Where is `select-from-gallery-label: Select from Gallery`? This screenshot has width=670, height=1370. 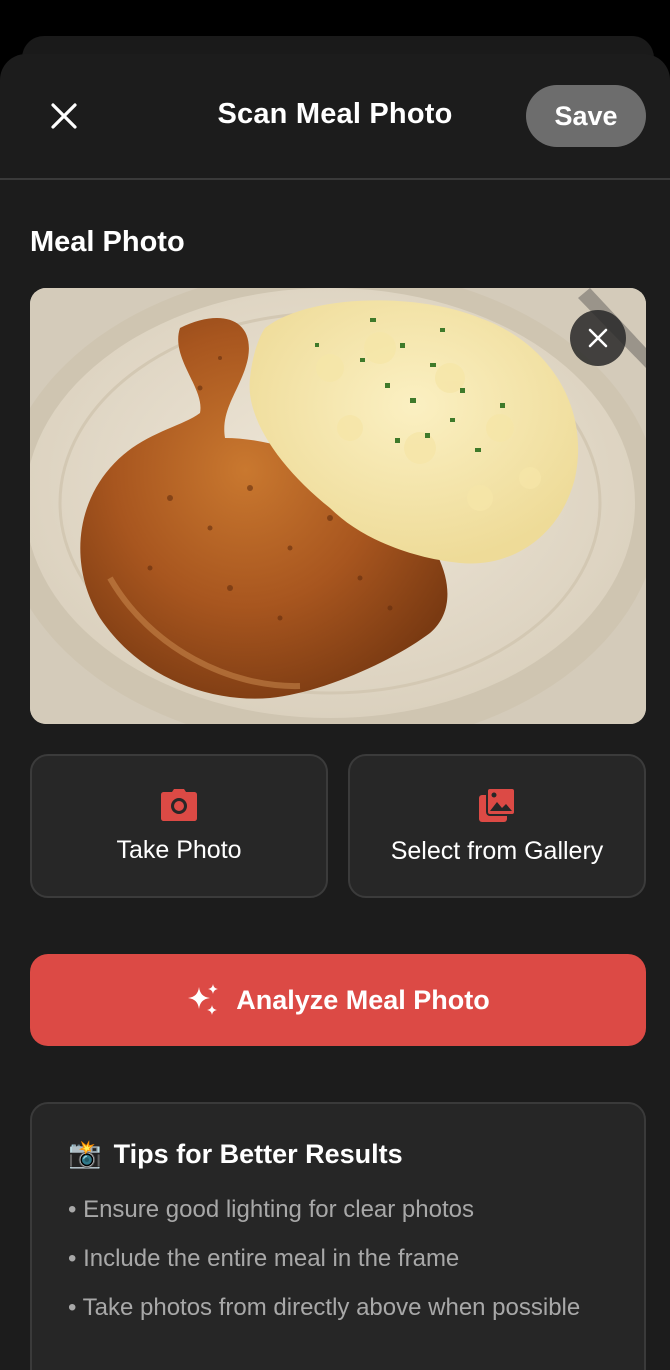 select-from-gallery-label: Select from Gallery is located at coordinates (497, 850).